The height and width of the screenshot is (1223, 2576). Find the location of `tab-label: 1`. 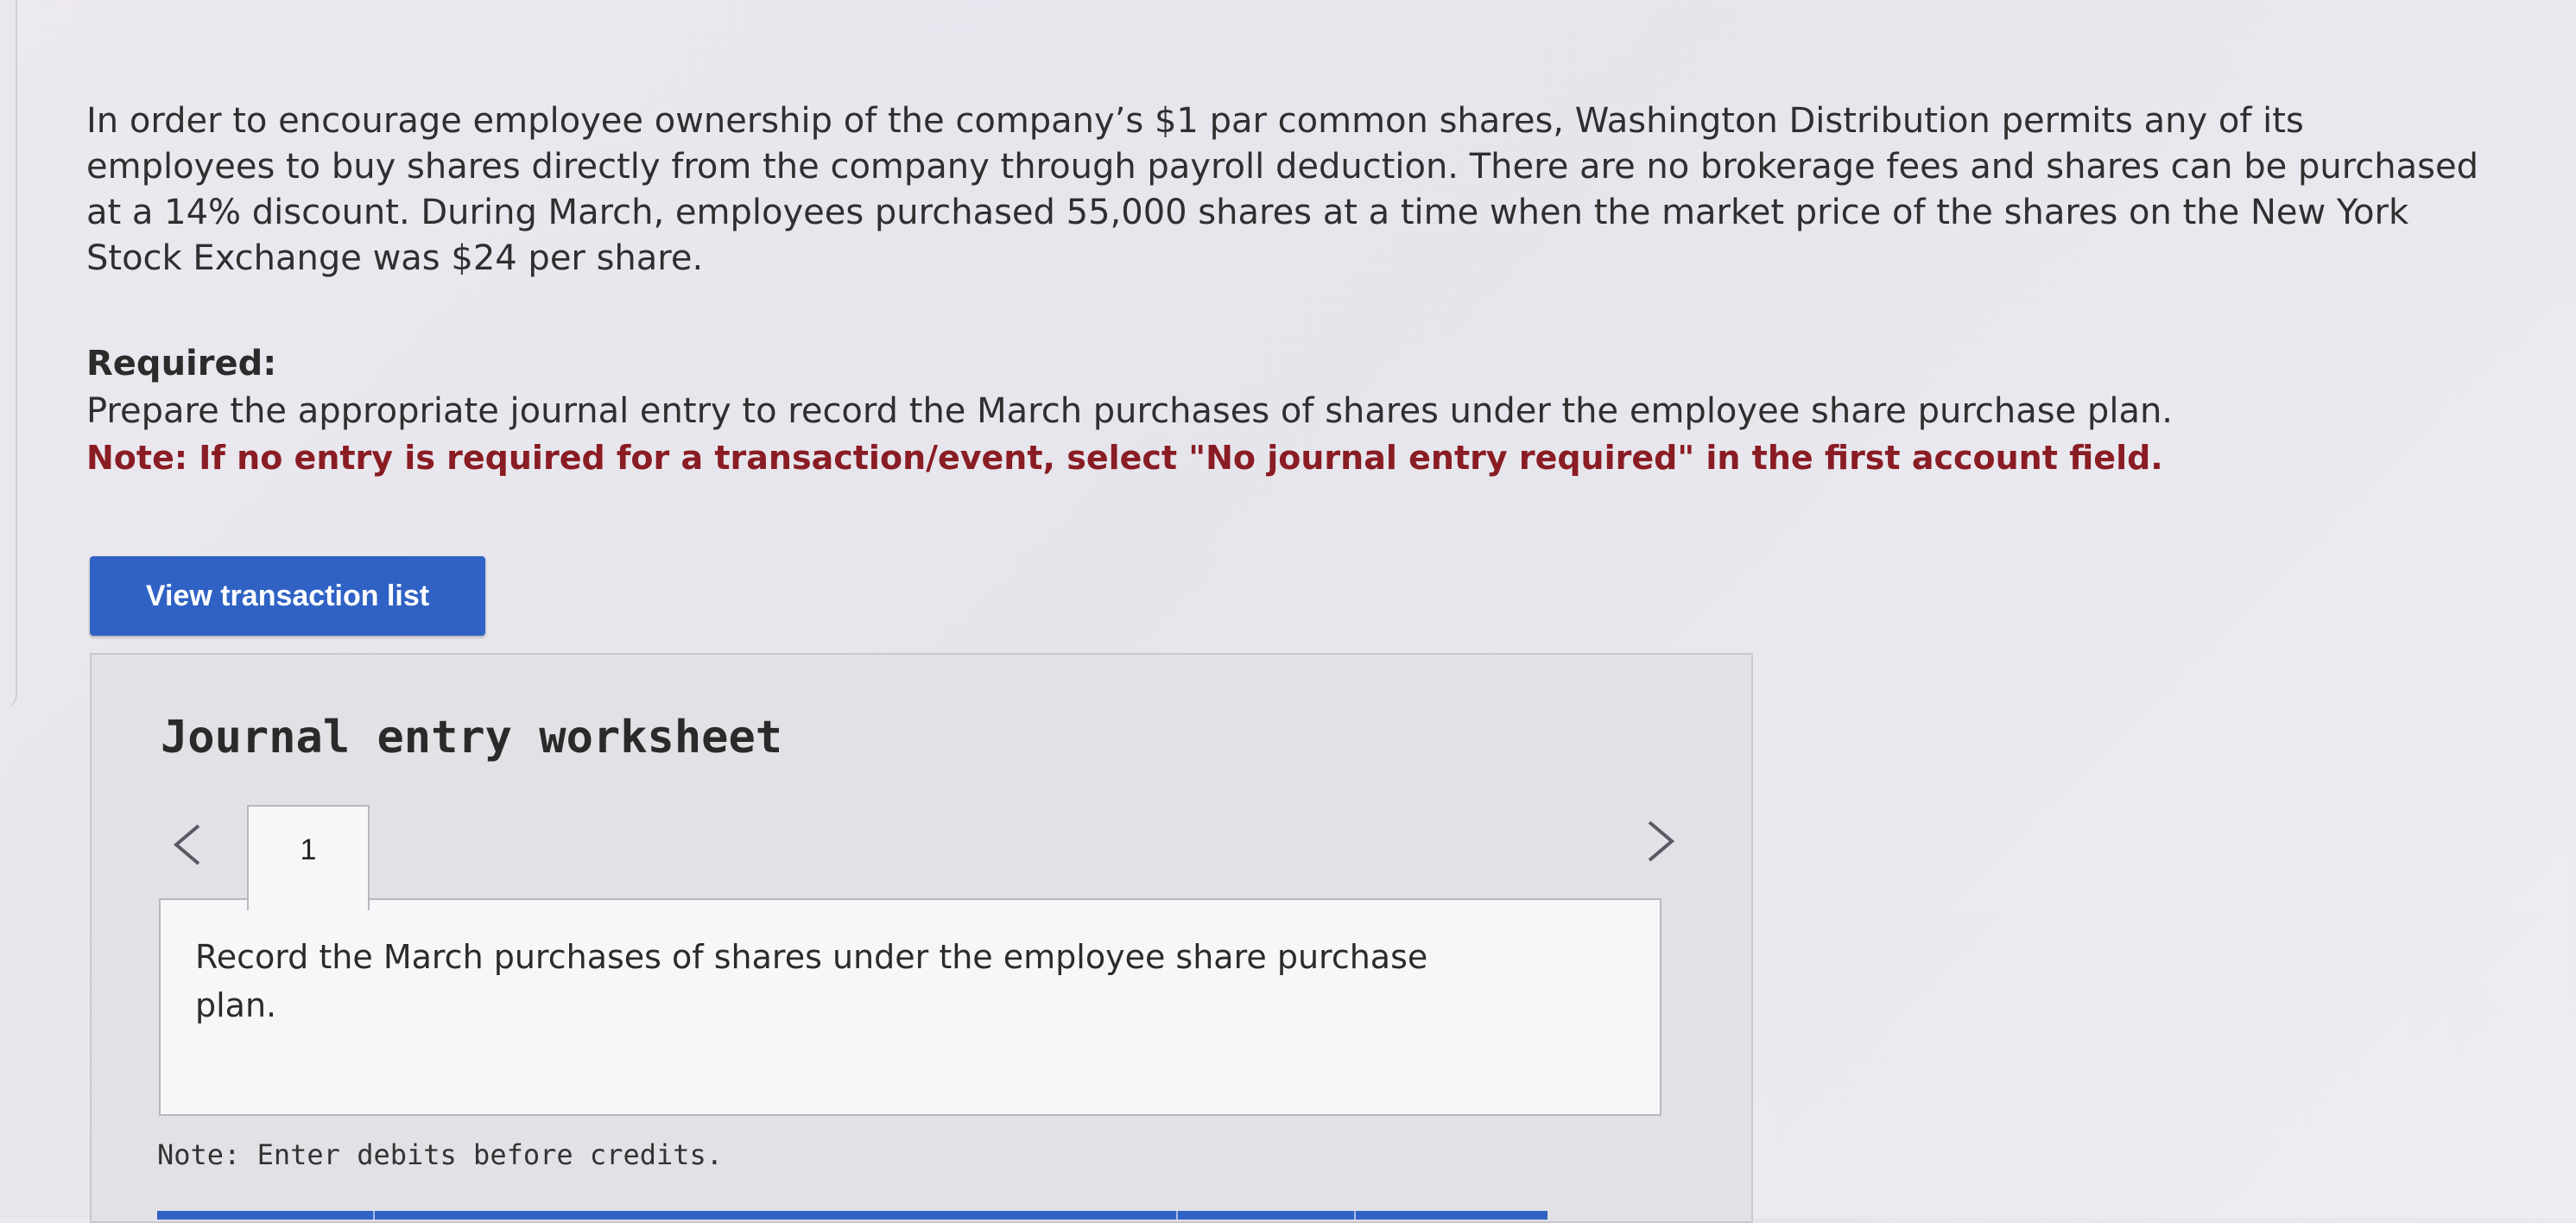

tab-label: 1 is located at coordinates (308, 849).